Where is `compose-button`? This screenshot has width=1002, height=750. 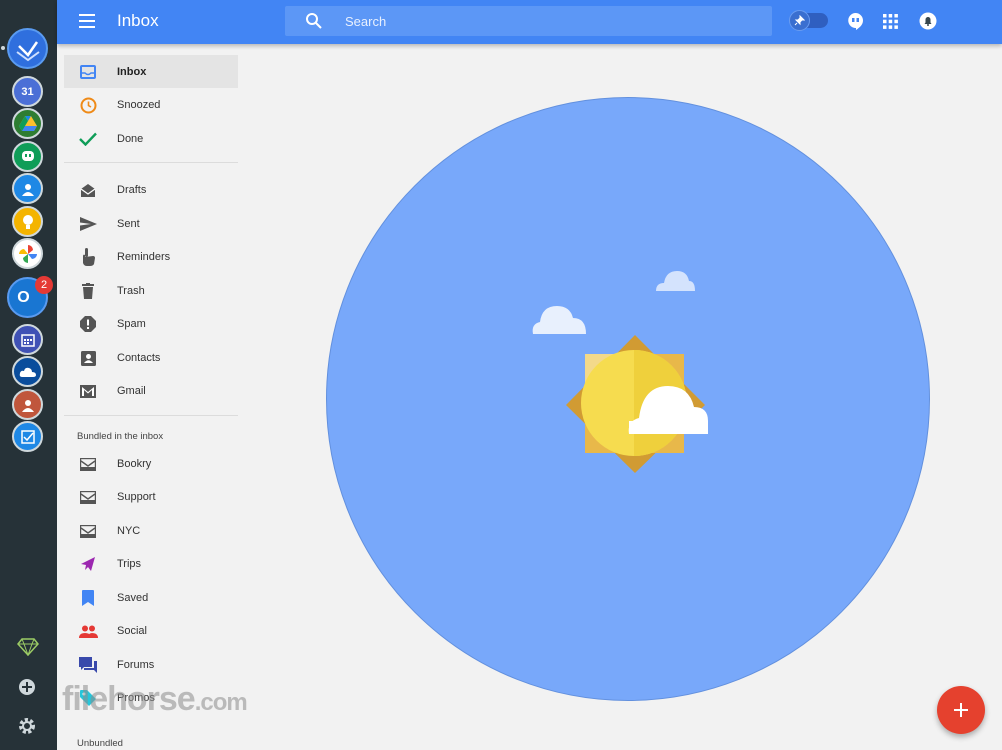
compose-button is located at coordinates (961, 710).